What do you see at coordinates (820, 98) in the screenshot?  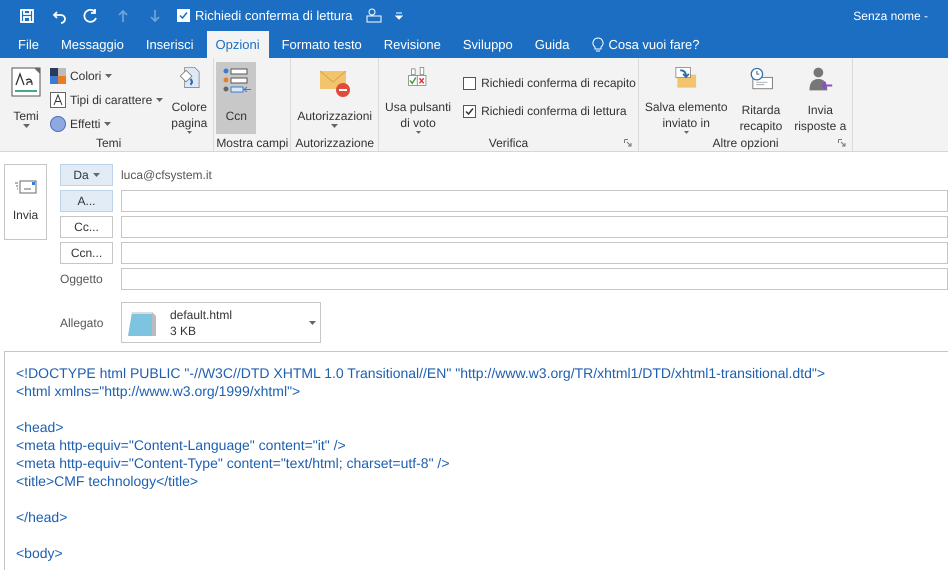 I see `ribbon-button: Invia risposte a` at bounding box center [820, 98].